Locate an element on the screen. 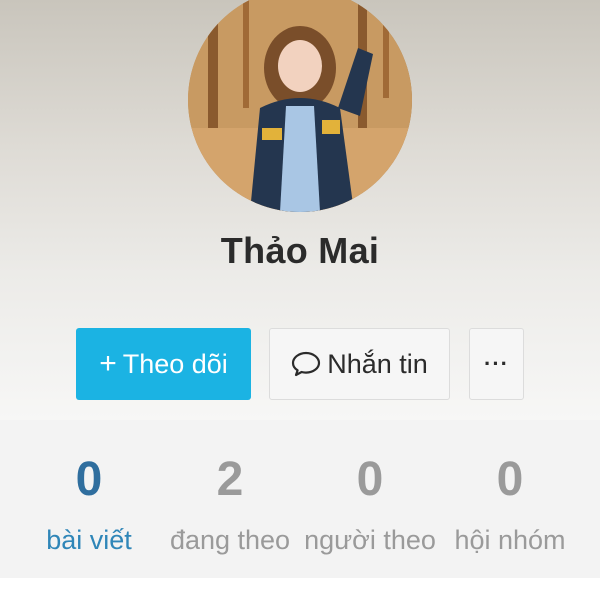 The height and width of the screenshot is (600, 600). follow-button: + Theo dõi is located at coordinates (163, 364).